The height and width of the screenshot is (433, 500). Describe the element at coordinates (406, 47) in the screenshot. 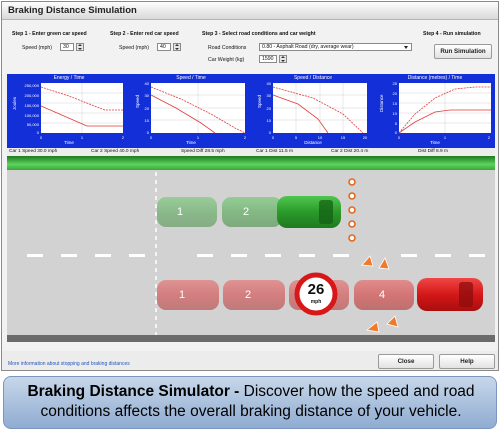

I see `chevron-down-icon` at that location.